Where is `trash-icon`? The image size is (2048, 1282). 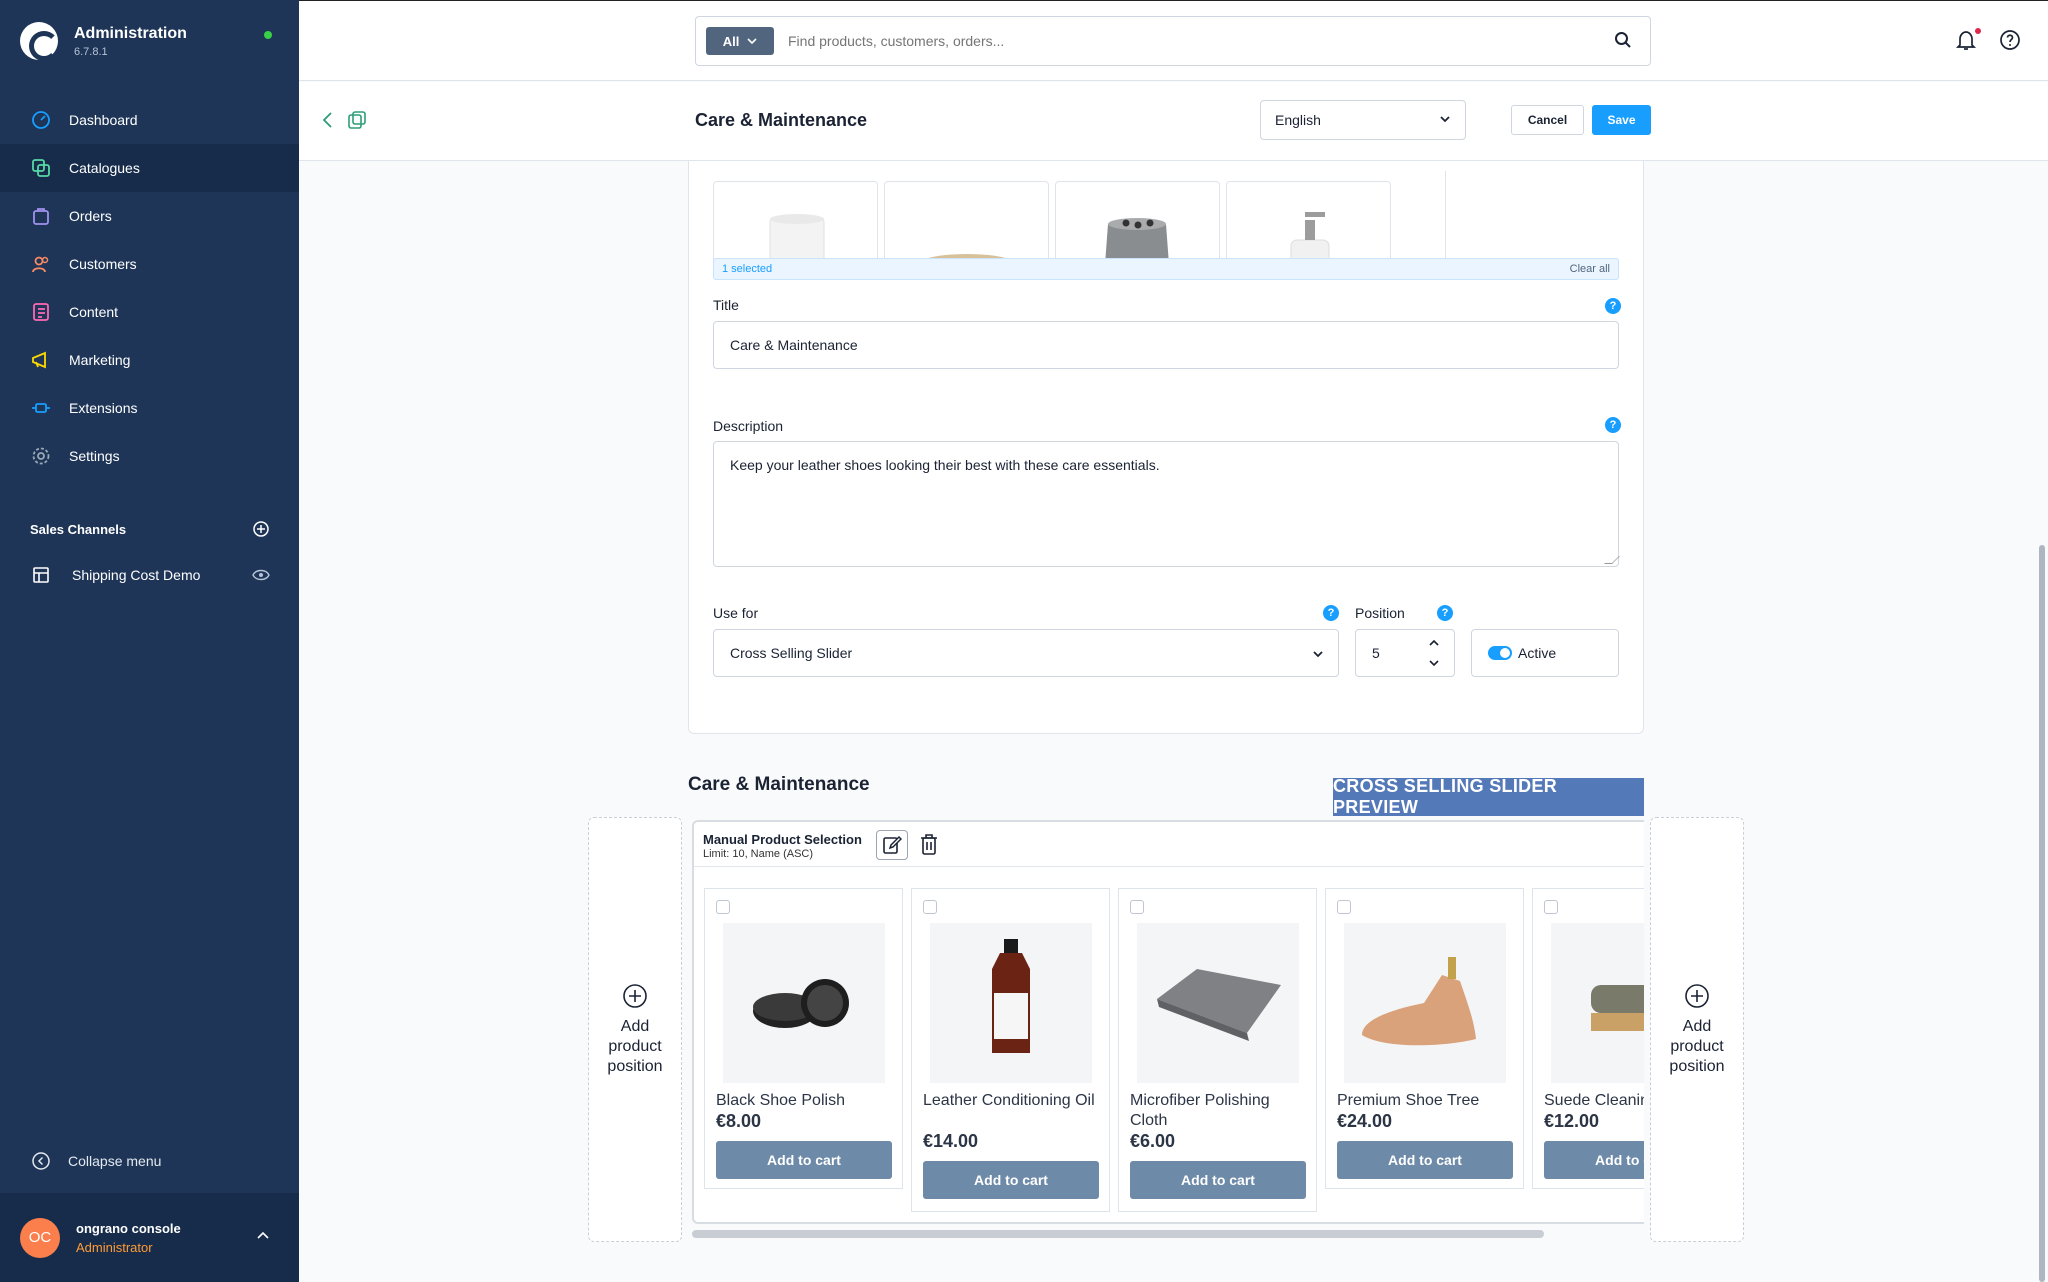 trash-icon is located at coordinates (929, 844).